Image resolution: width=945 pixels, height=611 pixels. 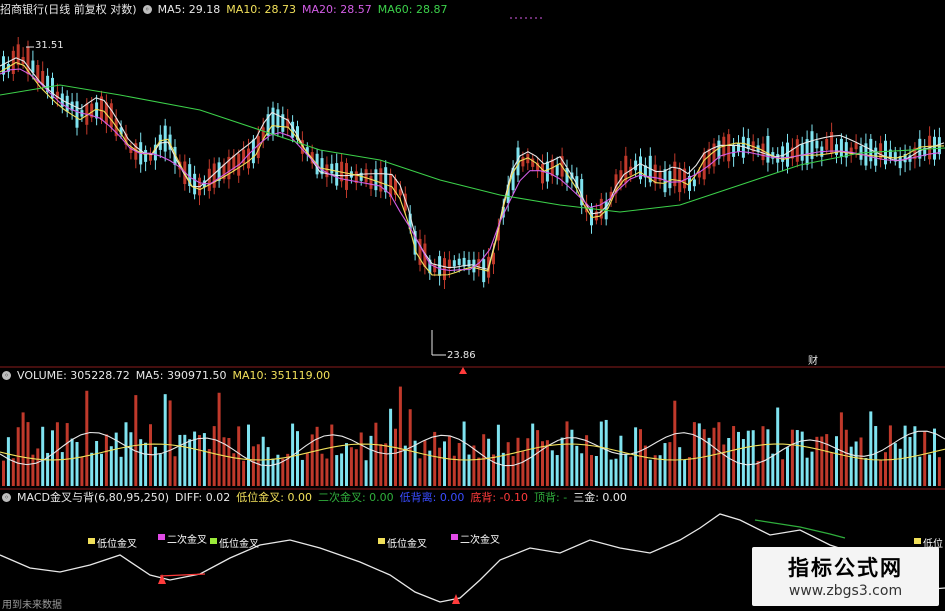 What do you see at coordinates (68, 9) in the screenshot?
I see `stock-title: 招商银行(日线 前复权 对数)` at bounding box center [68, 9].